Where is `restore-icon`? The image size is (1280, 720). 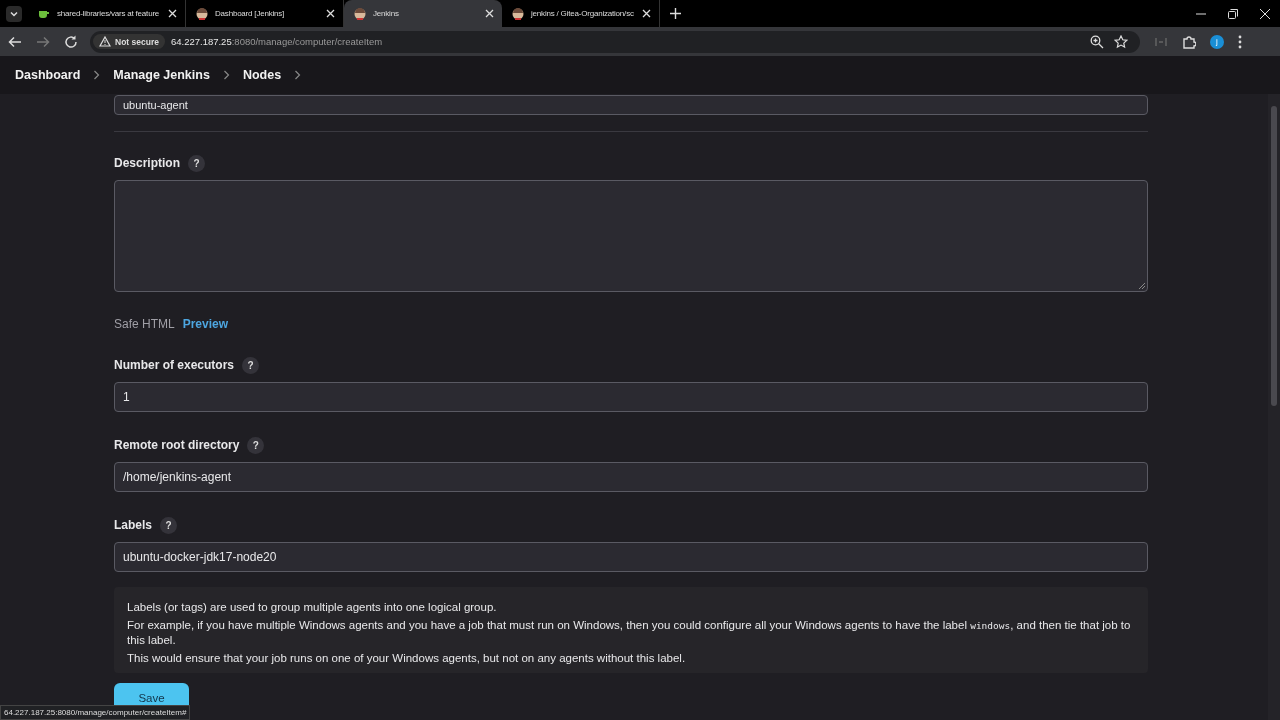
restore-icon is located at coordinates (1233, 13).